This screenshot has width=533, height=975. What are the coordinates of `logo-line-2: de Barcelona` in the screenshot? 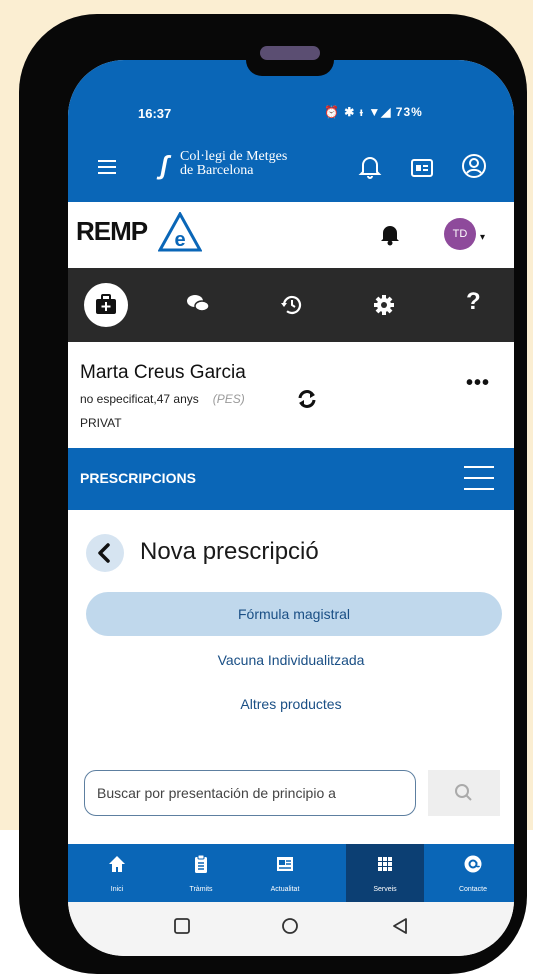 It's located at (217, 170).